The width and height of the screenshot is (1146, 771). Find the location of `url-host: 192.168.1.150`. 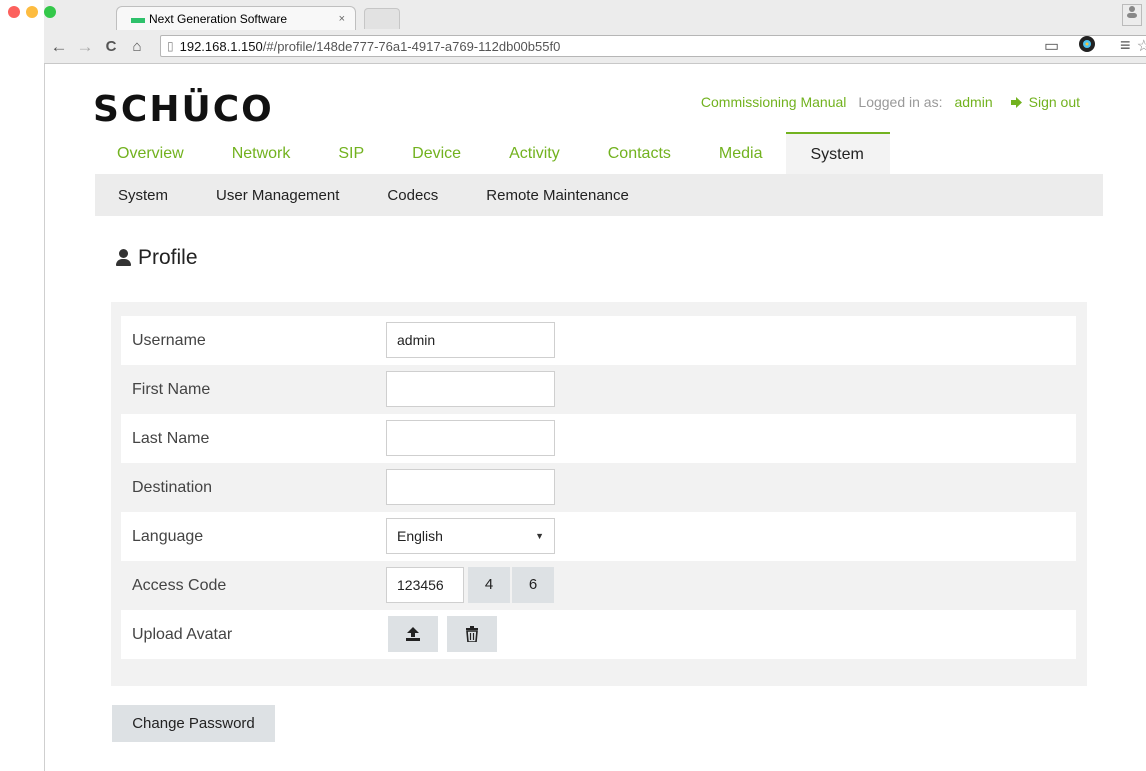

url-host: 192.168.1.150 is located at coordinates (221, 46).